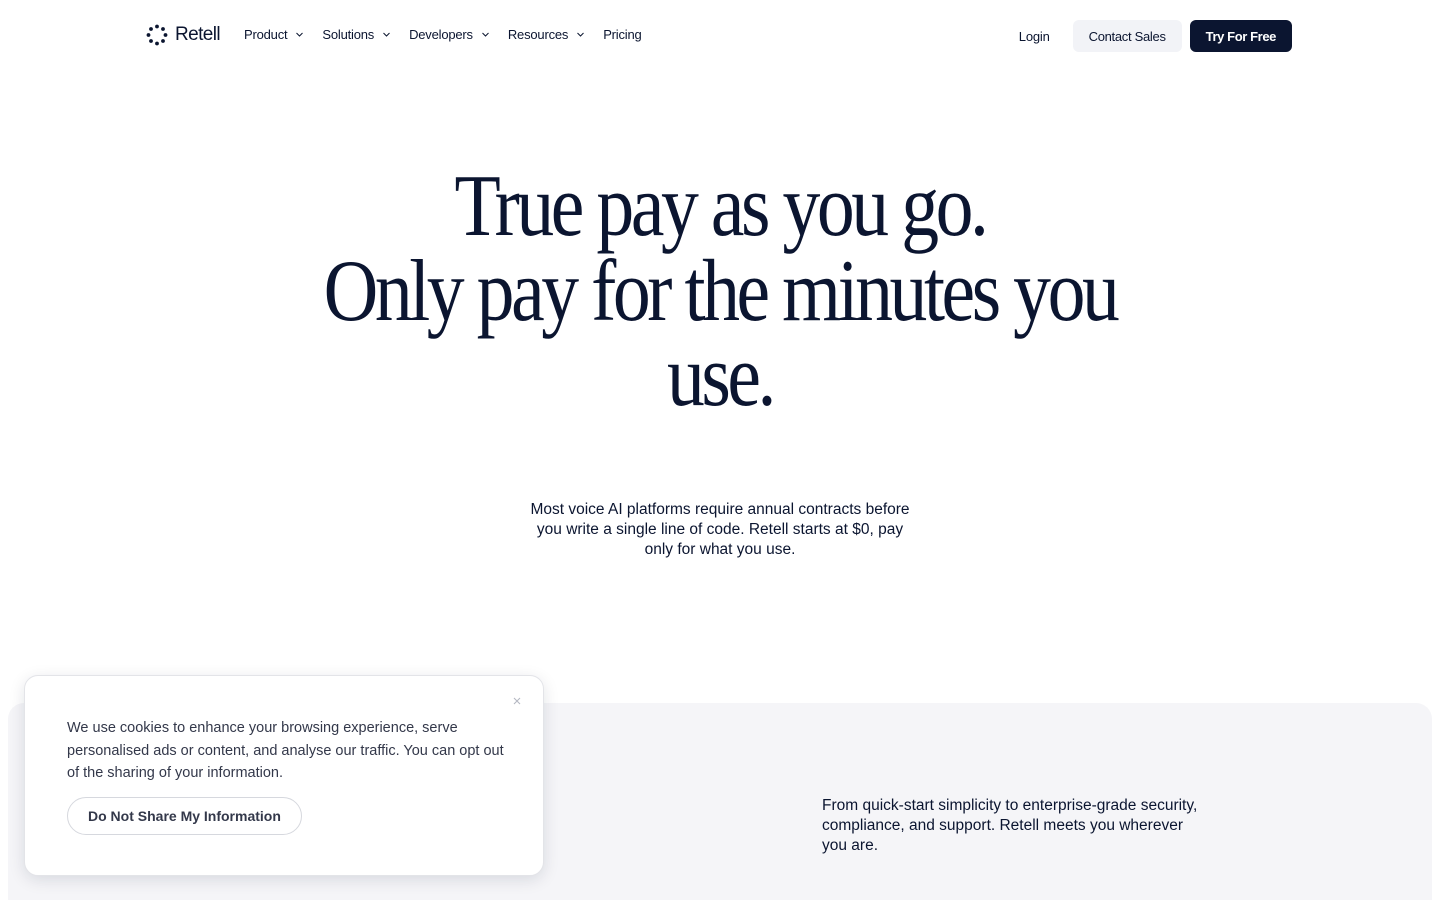 This screenshot has width=1440, height=900. I want to click on hero-title-line: True pay as you go., so click(721, 206).